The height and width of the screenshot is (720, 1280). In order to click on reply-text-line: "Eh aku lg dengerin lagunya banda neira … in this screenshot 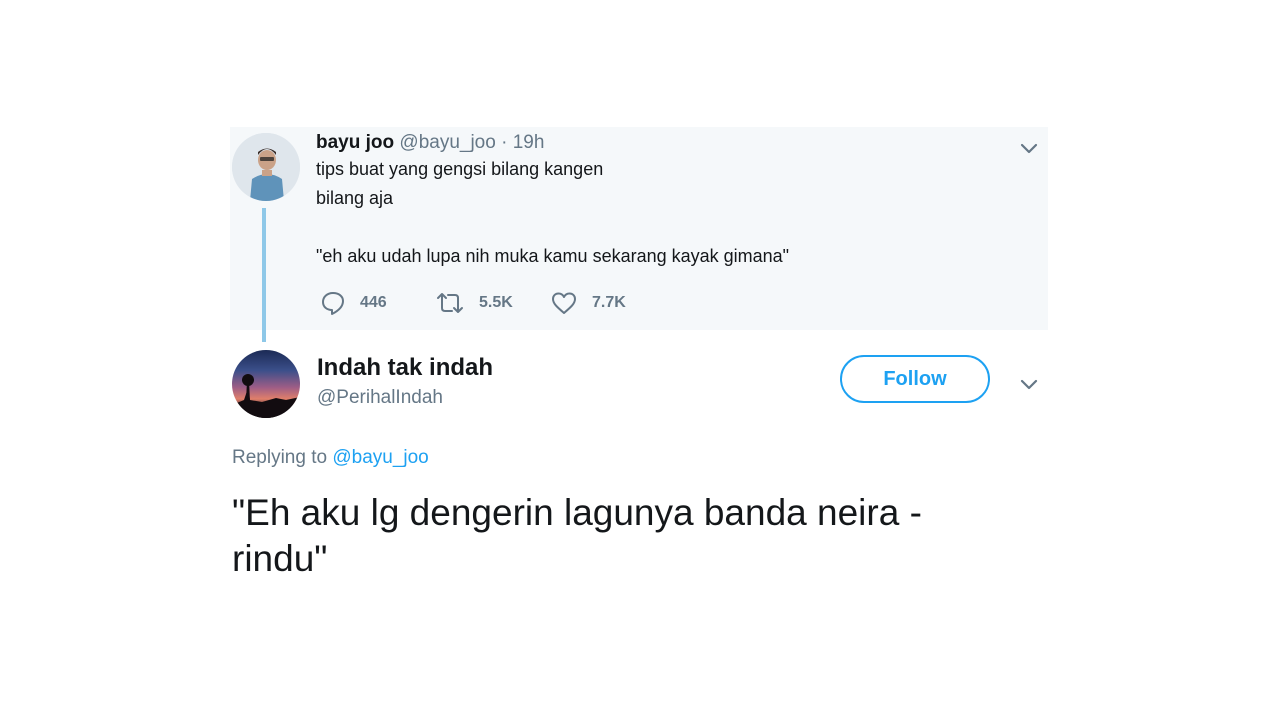, I will do `click(577, 512)`.